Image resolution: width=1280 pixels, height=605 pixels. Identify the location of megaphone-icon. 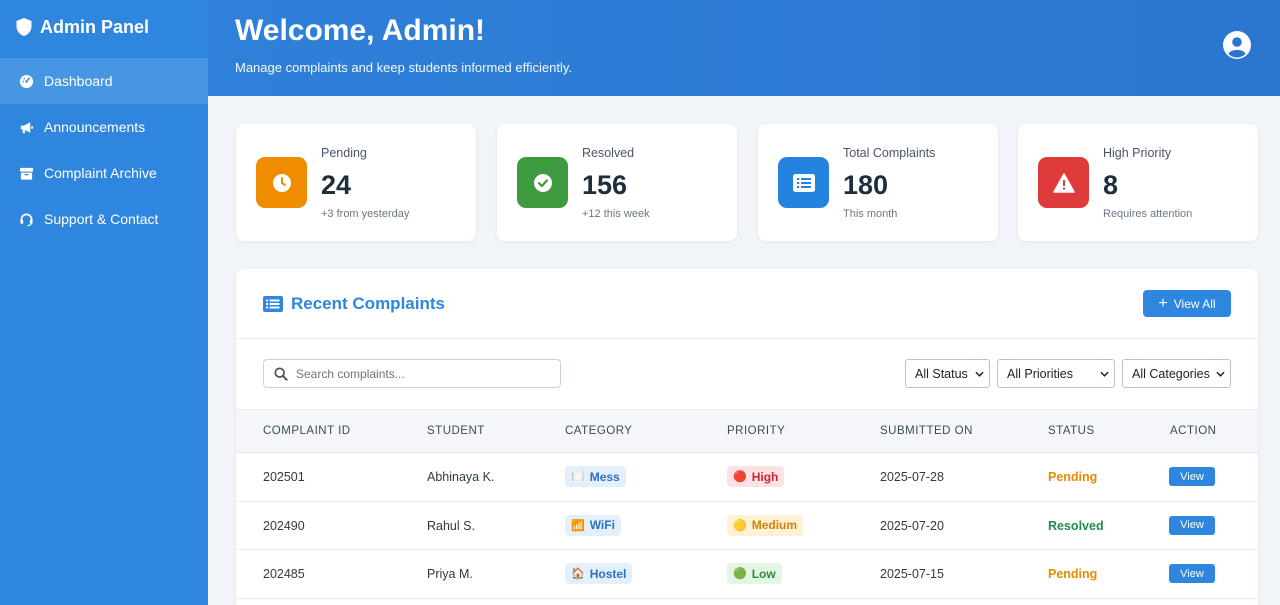
(26, 127).